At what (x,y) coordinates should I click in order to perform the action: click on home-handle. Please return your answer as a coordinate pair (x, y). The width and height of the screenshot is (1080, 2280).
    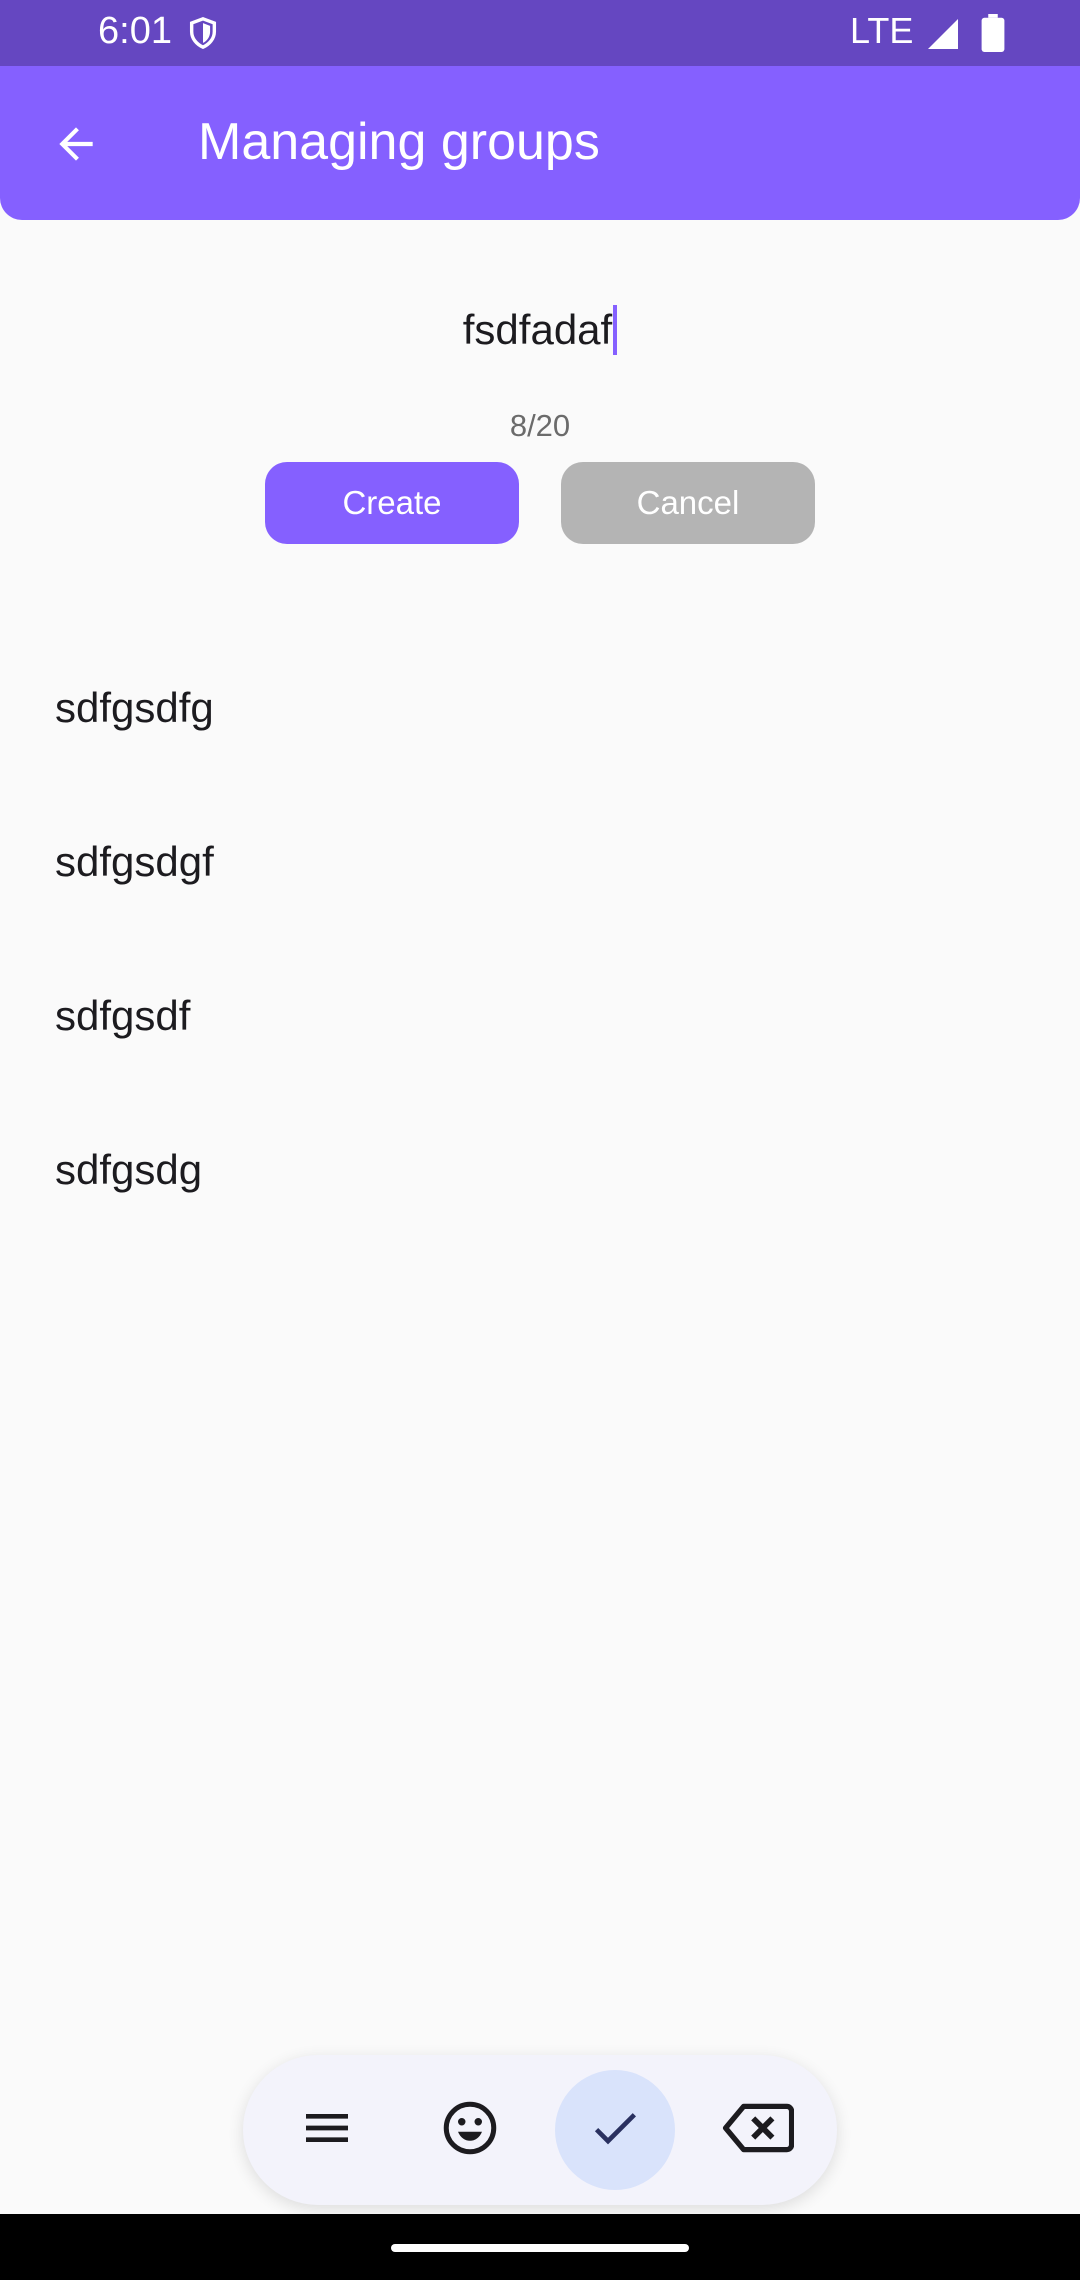
    Looking at the image, I should click on (540, 2248).